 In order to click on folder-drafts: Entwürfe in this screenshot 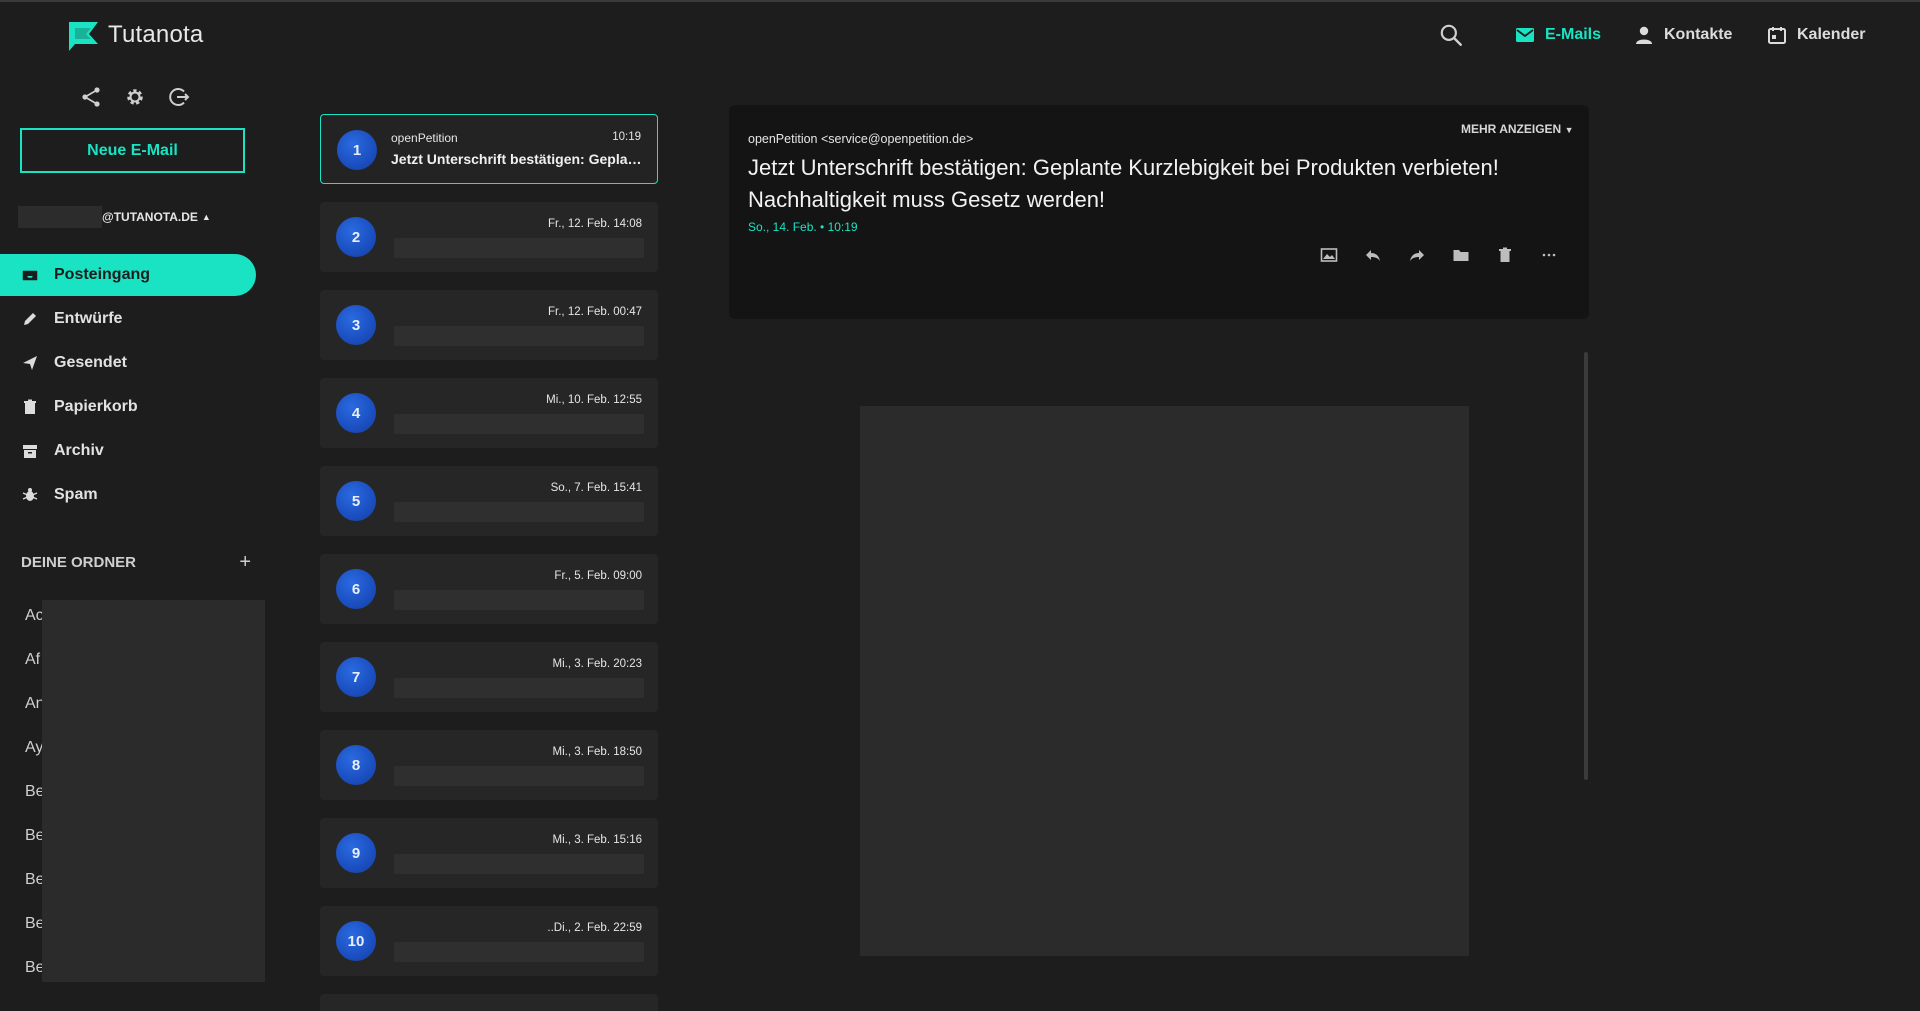, I will do `click(128, 319)`.